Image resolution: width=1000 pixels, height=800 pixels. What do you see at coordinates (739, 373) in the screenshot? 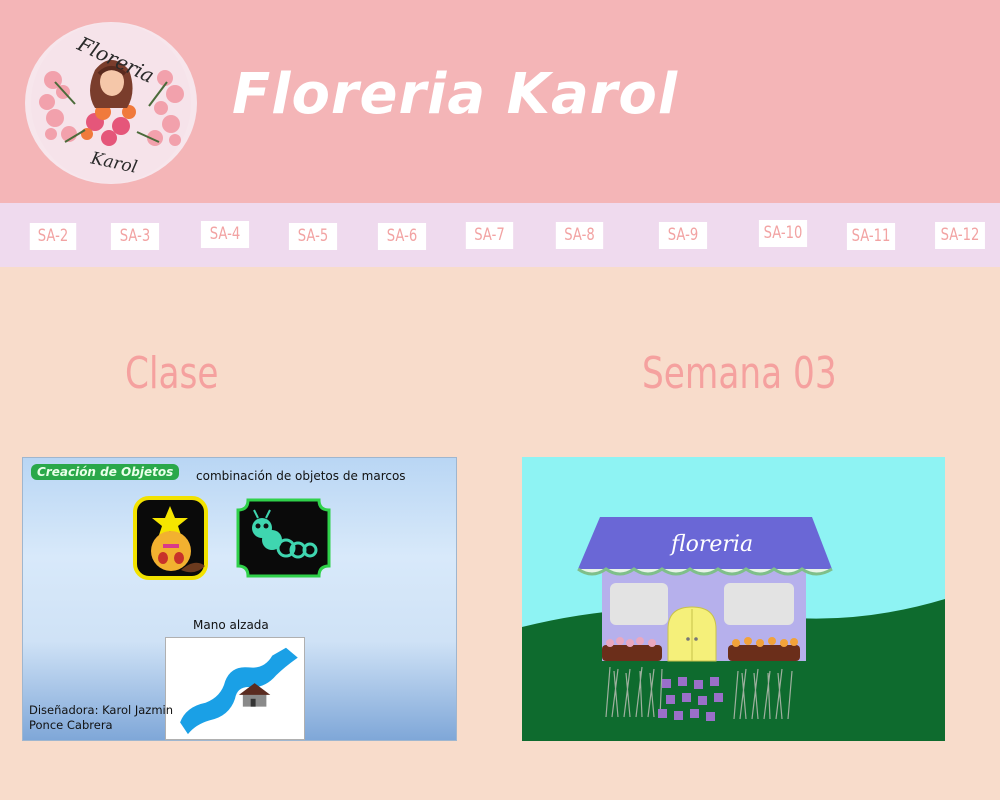
I see `week-heading: Semana 03` at bounding box center [739, 373].